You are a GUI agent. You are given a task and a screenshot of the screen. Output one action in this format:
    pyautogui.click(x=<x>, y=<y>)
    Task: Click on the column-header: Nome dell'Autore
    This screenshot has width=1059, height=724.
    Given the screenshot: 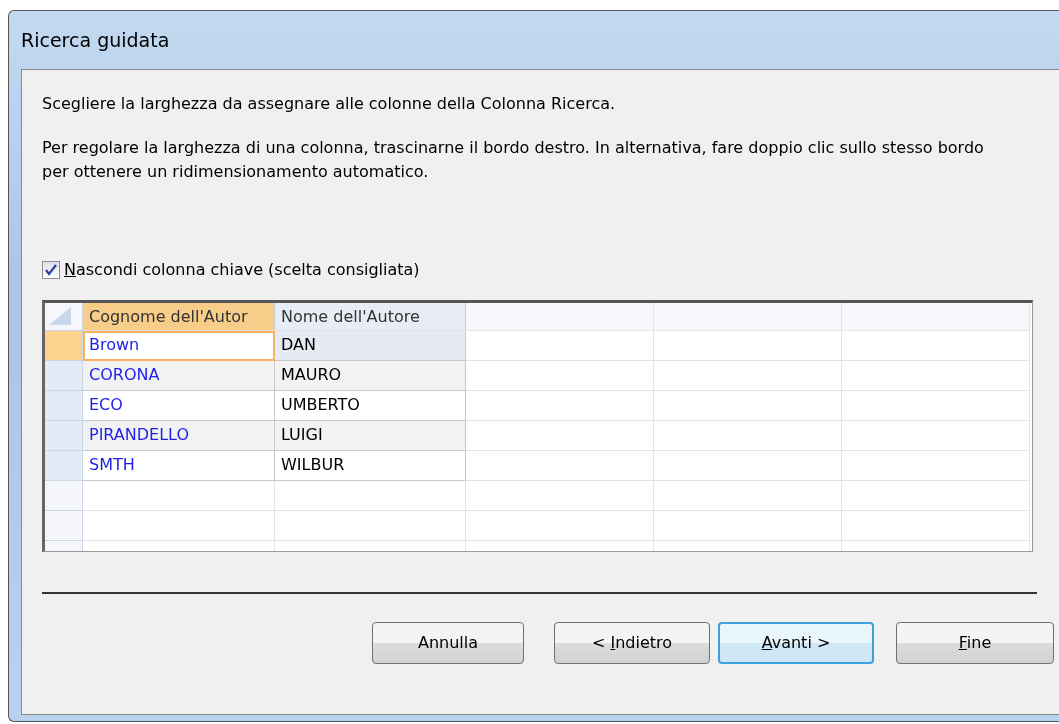 What is the action you would take?
    pyautogui.click(x=370, y=317)
    